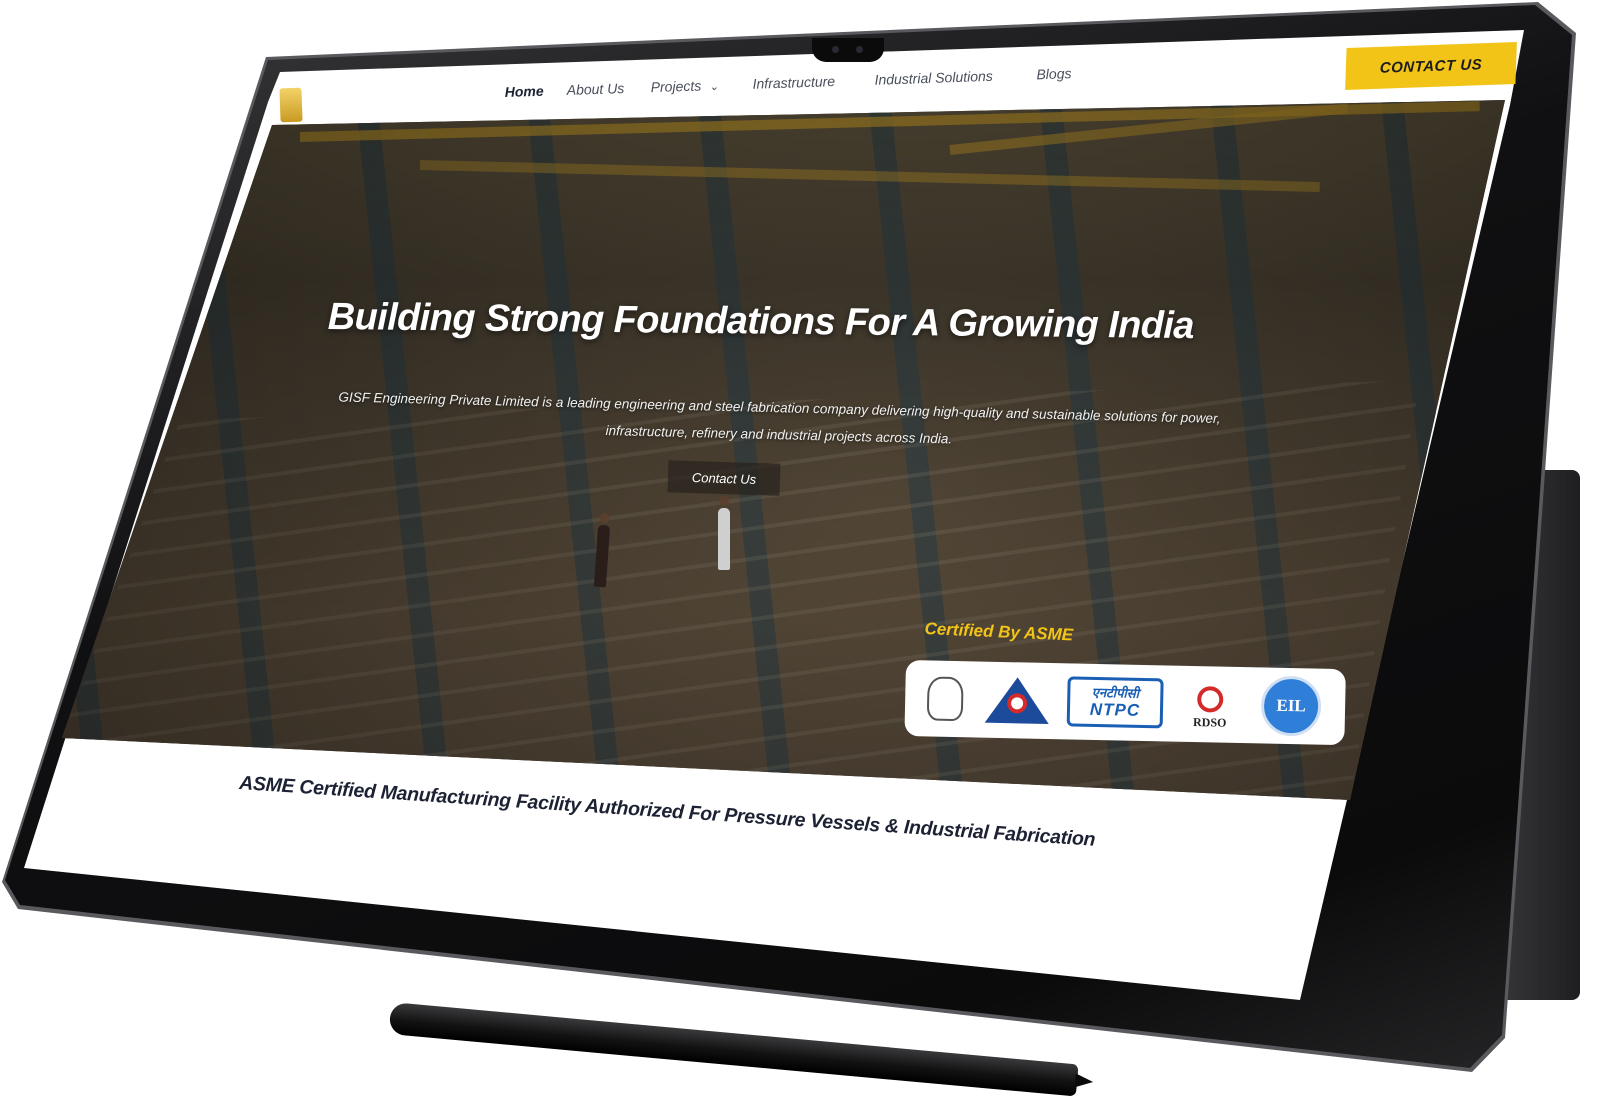  What do you see at coordinates (945, 698) in the screenshot?
I see `certification-seal-icon` at bounding box center [945, 698].